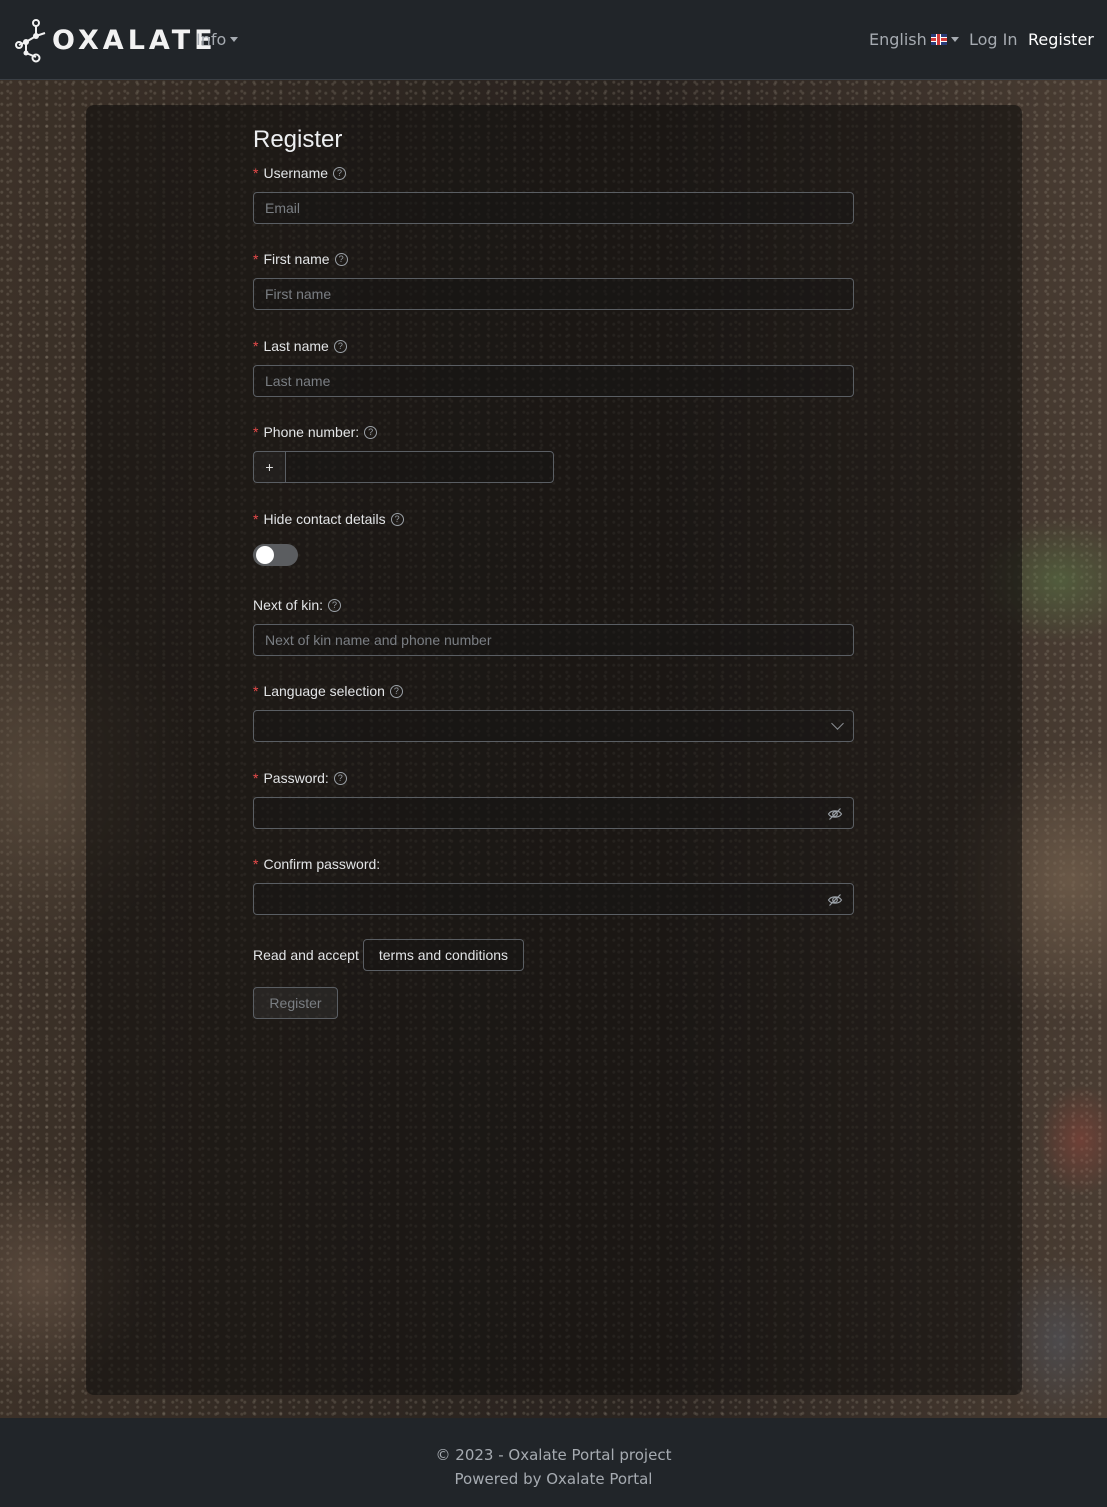 The height and width of the screenshot is (1507, 1107). I want to click on nav-register-link: Register, so click(1061, 39).